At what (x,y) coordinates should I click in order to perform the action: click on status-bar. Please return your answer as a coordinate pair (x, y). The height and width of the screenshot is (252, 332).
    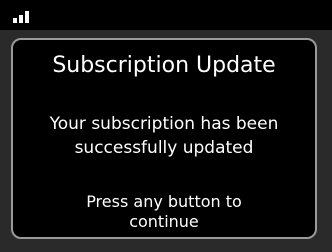
    Looking at the image, I should click on (166, 15).